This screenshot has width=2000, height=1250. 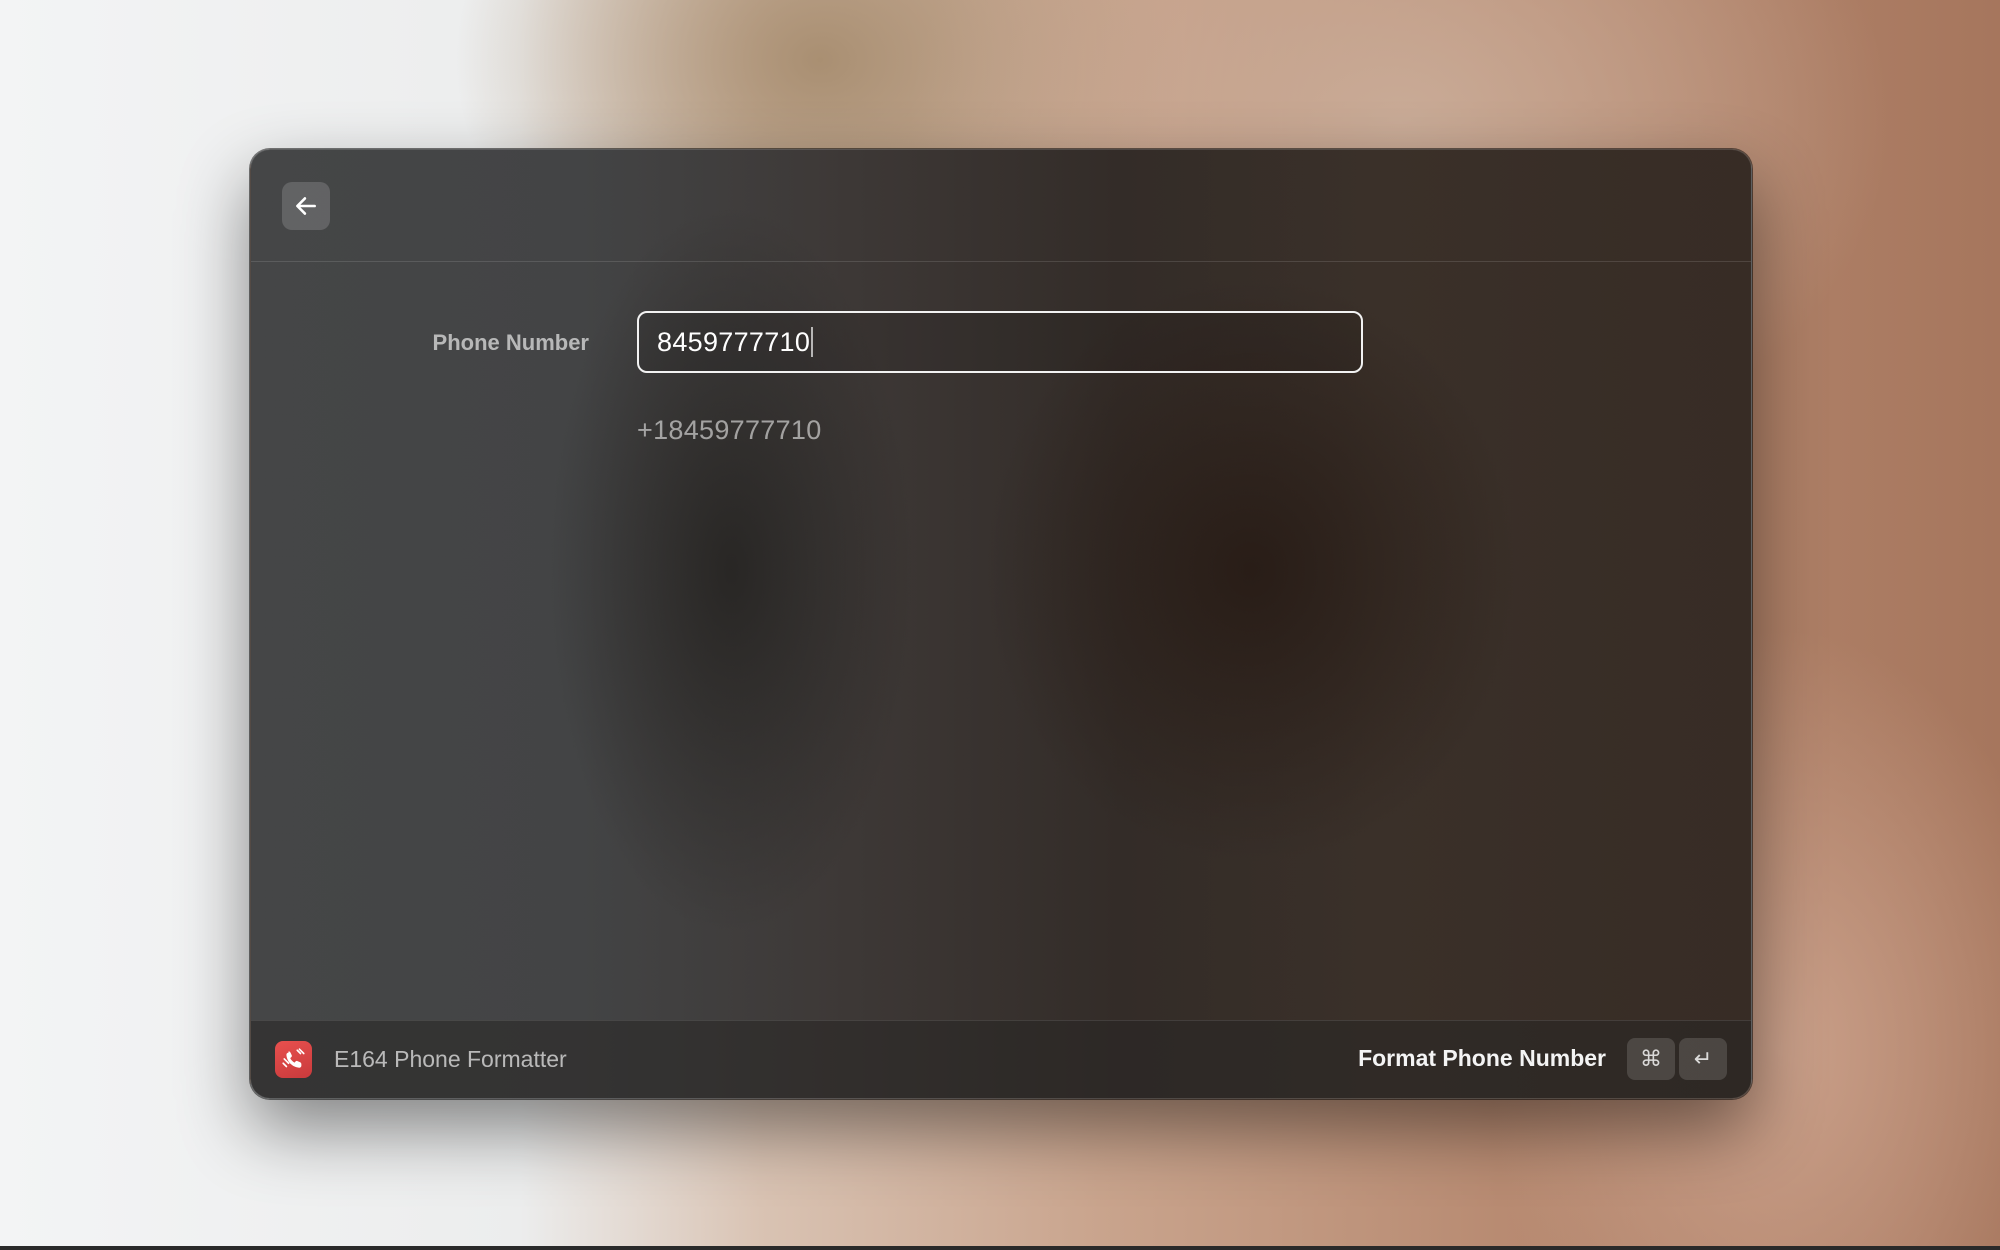 What do you see at coordinates (1001, 206) in the screenshot?
I see `window-header` at bounding box center [1001, 206].